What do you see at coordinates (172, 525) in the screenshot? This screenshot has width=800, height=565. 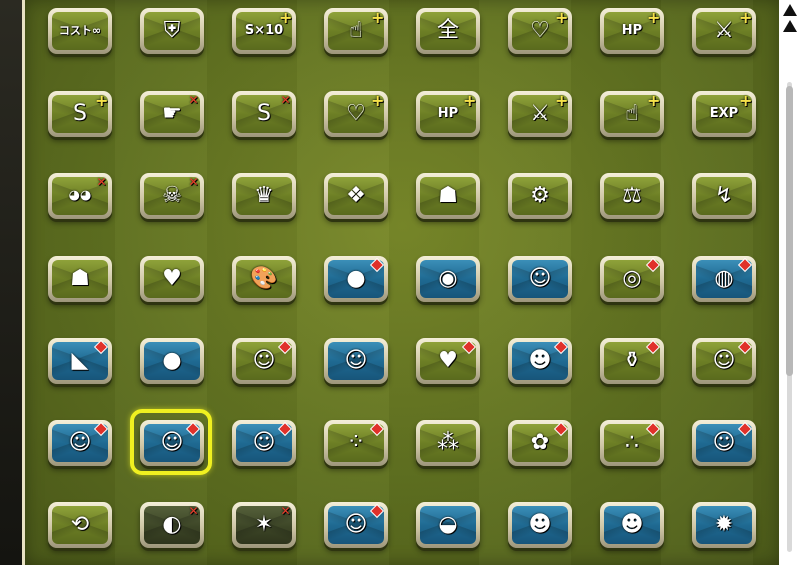 I see `gimmick-badge: ◐ ✕` at bounding box center [172, 525].